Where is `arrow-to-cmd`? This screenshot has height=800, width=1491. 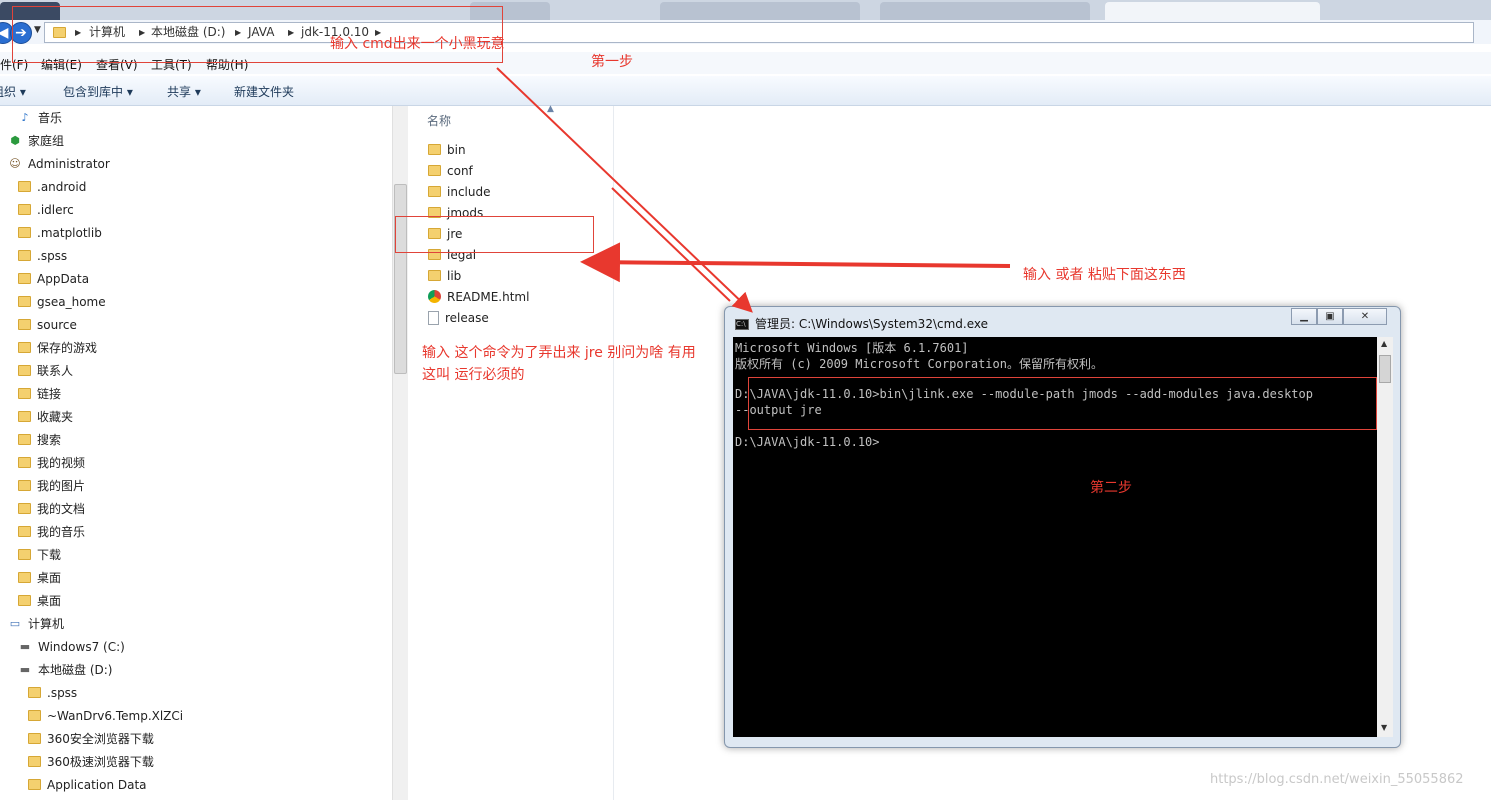 arrow-to-cmd is located at coordinates (624, 190).